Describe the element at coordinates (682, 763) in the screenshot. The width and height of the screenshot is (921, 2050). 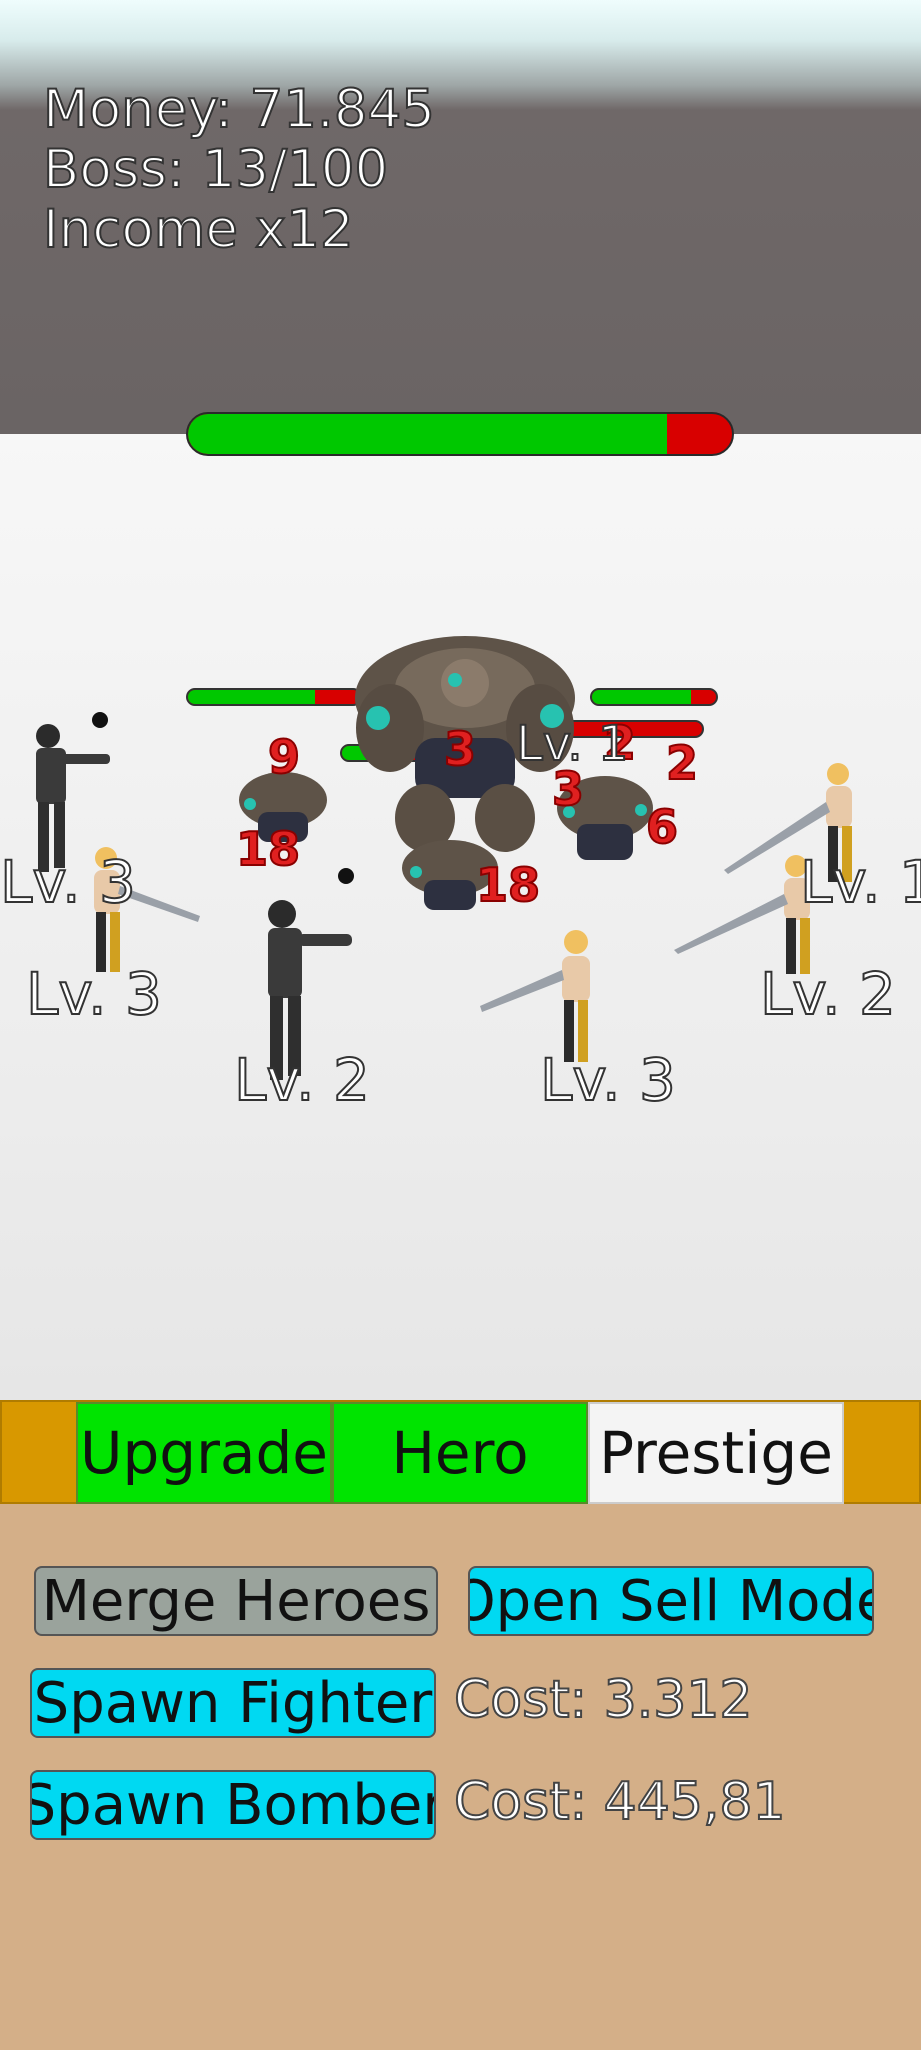
I see `damage-number: 2` at that location.